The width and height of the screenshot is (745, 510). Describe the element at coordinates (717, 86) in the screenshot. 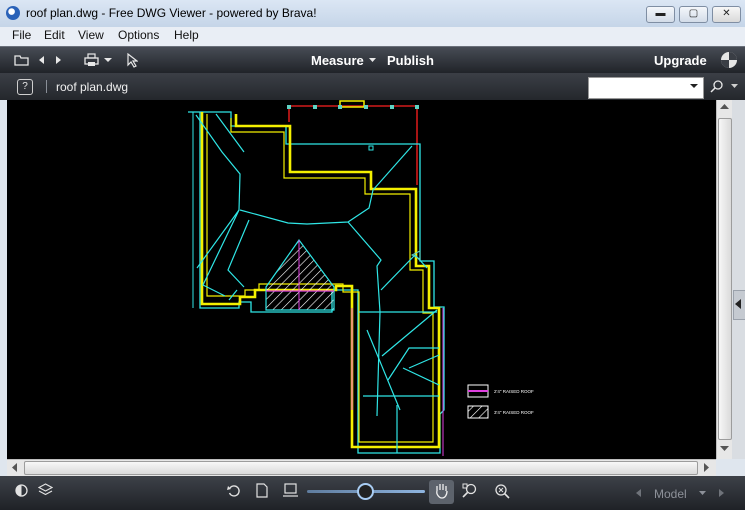

I see `search-icon` at that location.